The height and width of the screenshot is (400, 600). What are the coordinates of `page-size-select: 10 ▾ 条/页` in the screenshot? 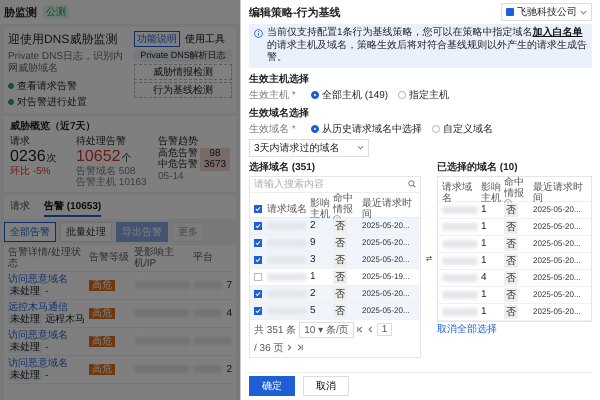 It's located at (326, 330).